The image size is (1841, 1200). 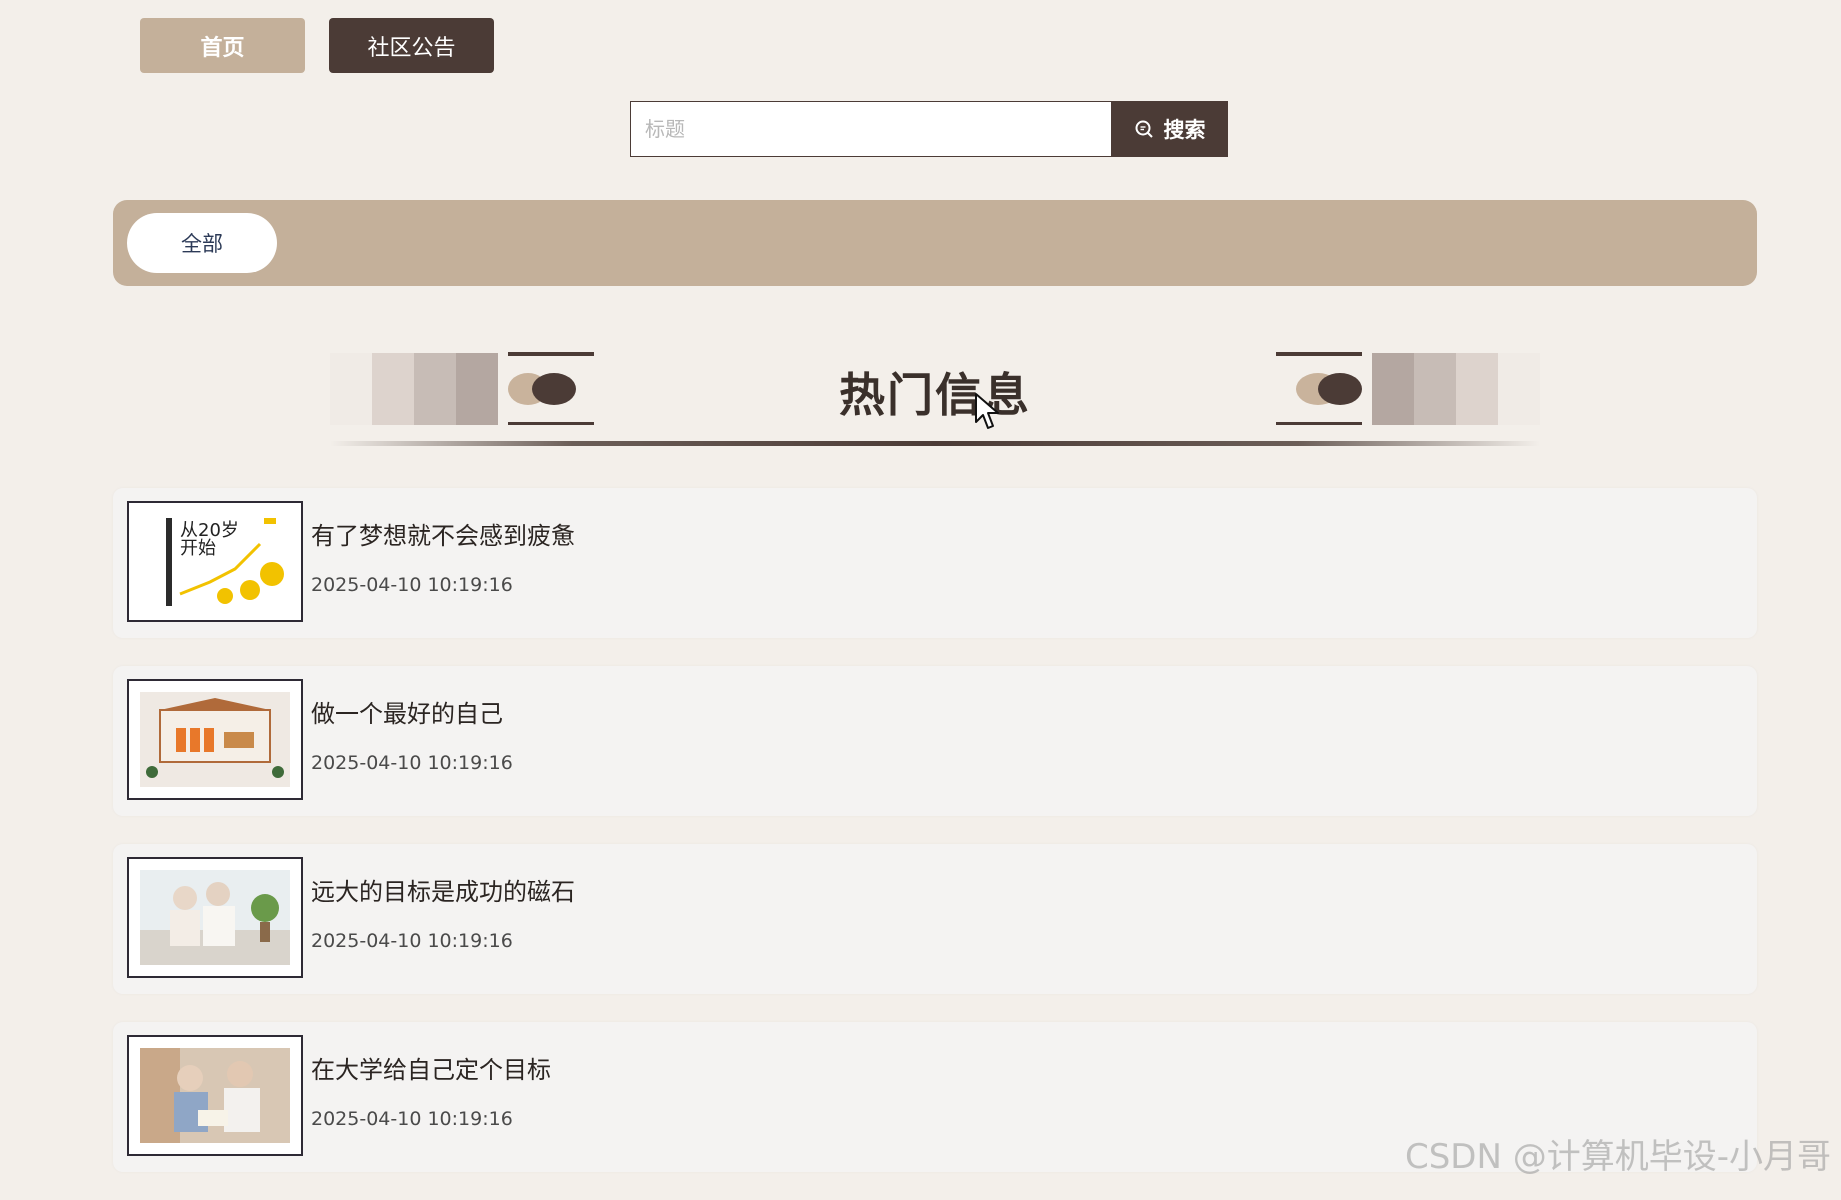 I want to click on header-right-decoration, so click(x=1408, y=388).